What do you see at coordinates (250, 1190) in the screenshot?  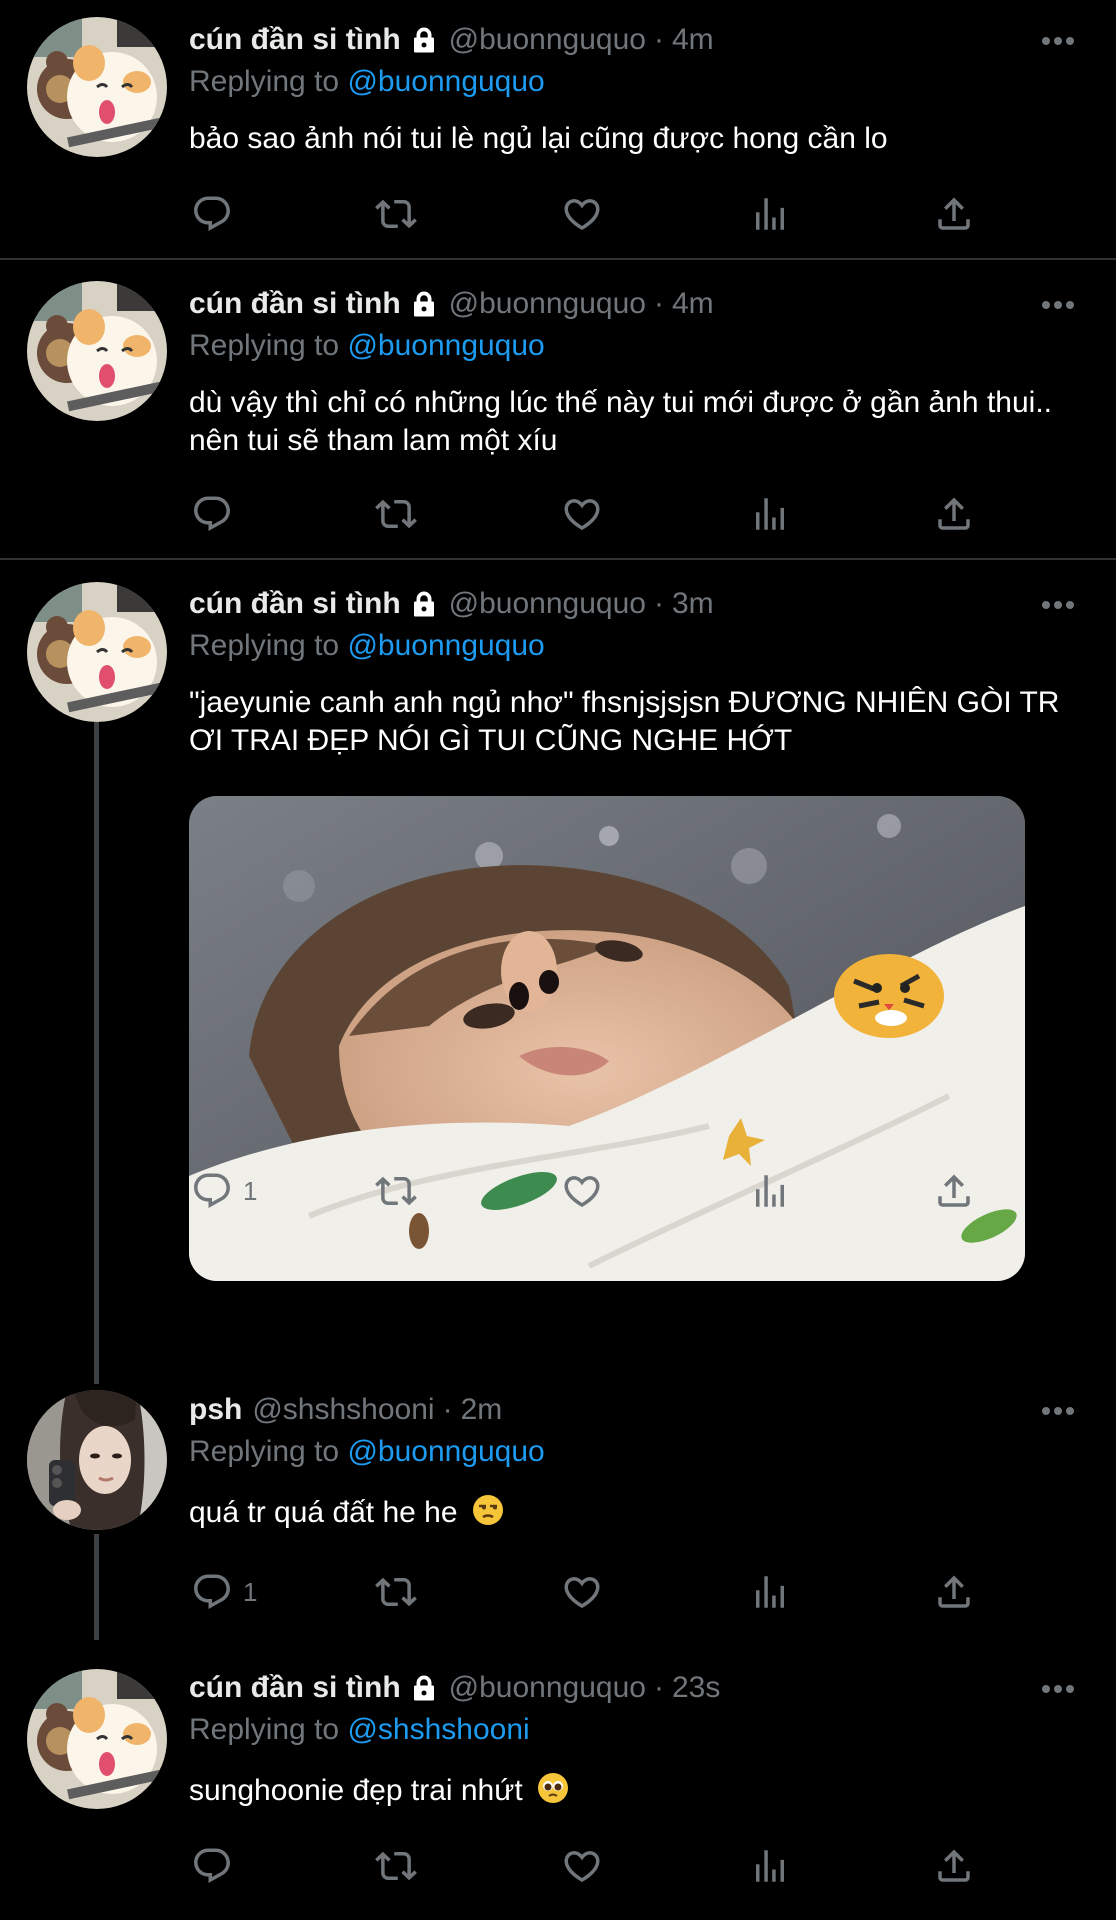 I see `reply-count: 1` at bounding box center [250, 1190].